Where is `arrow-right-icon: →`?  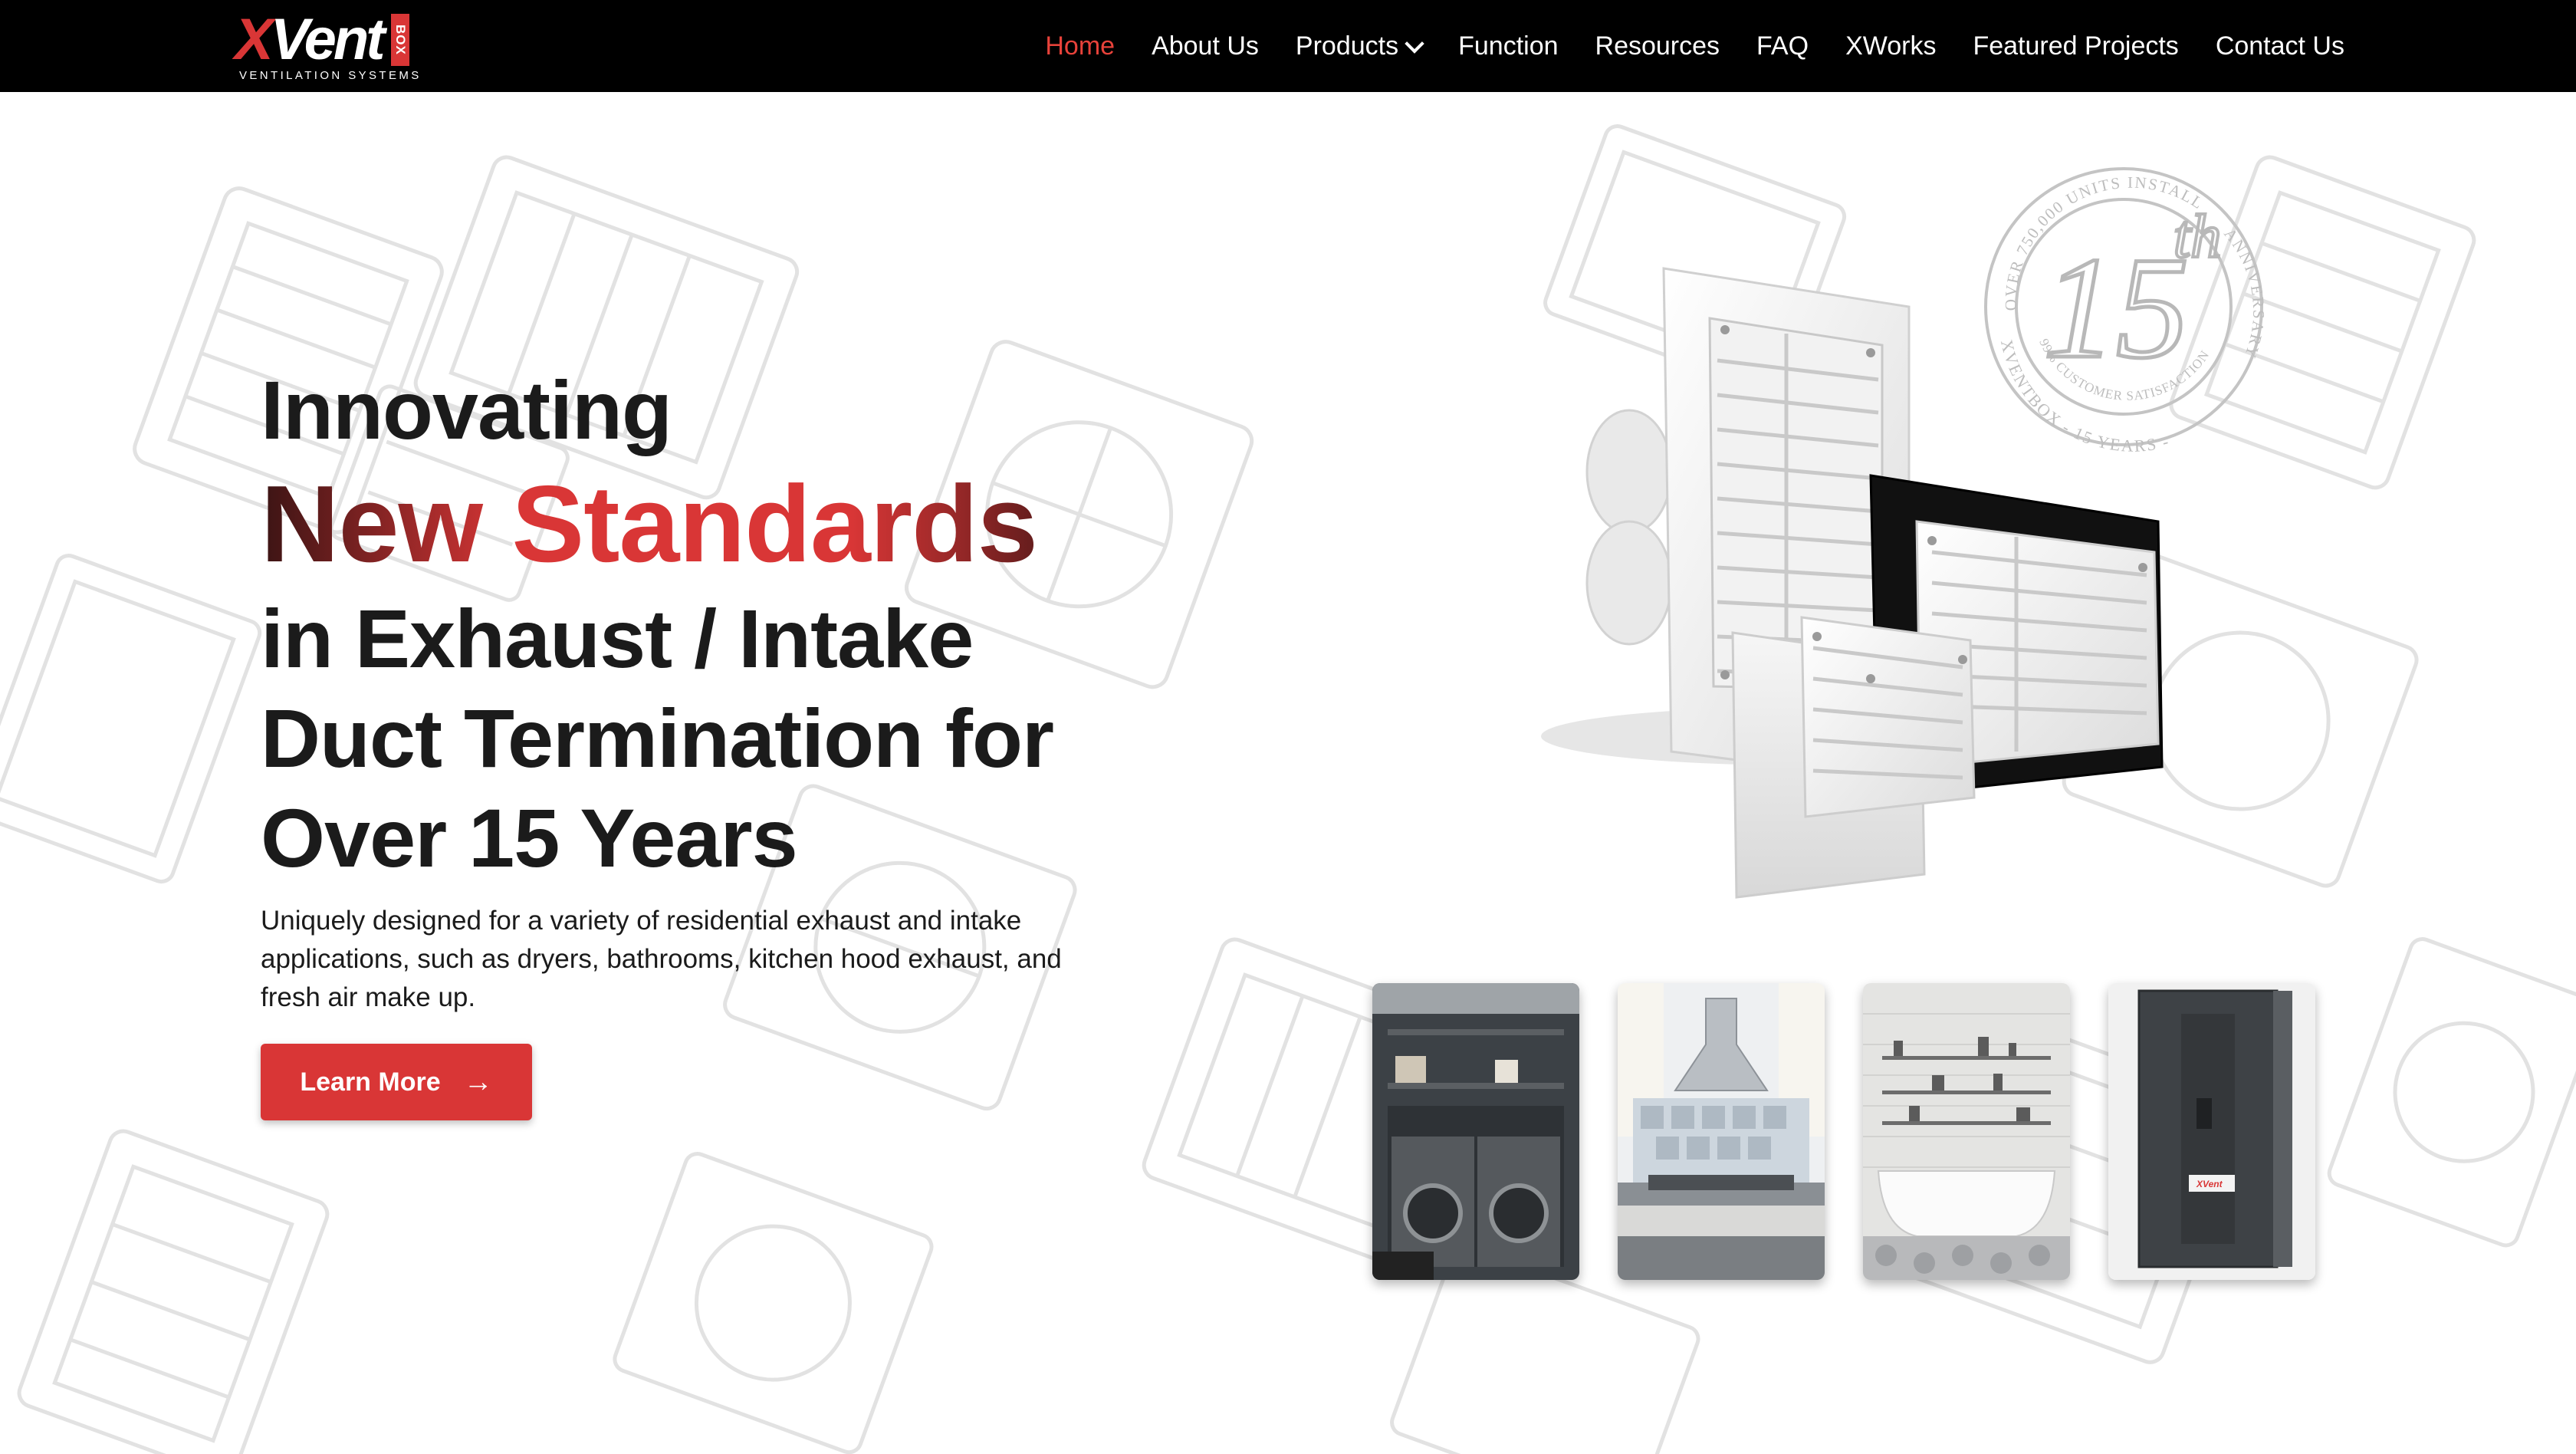 arrow-right-icon: → is located at coordinates (478, 1081).